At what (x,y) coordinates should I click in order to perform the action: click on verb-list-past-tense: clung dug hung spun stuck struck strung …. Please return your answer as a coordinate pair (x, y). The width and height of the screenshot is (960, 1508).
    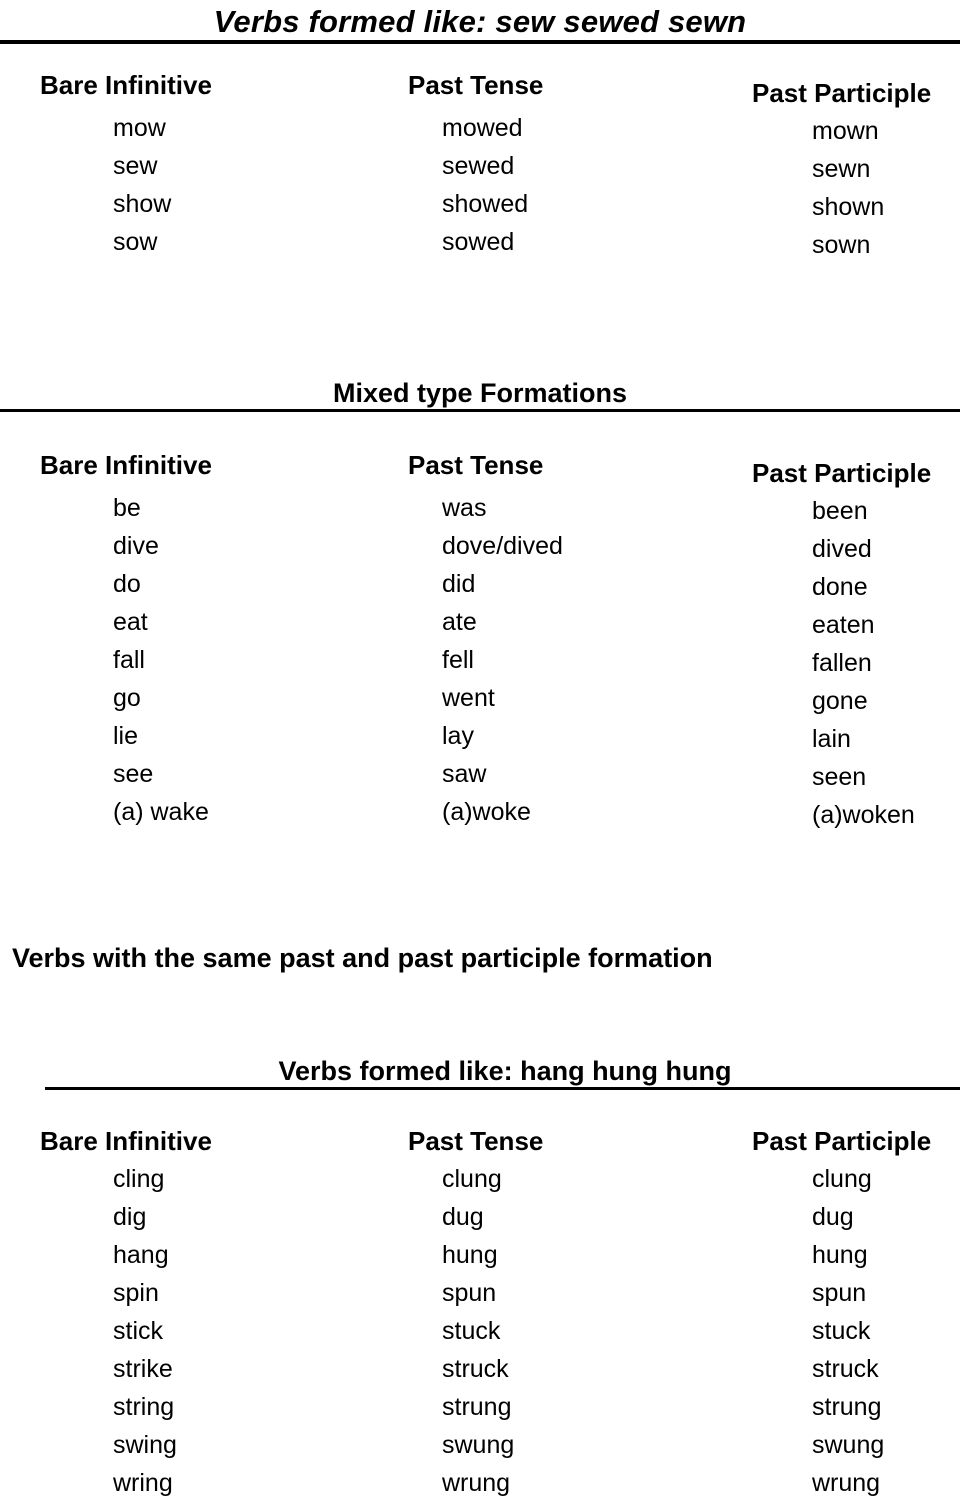
    Looking at the image, I should click on (475, 1331).